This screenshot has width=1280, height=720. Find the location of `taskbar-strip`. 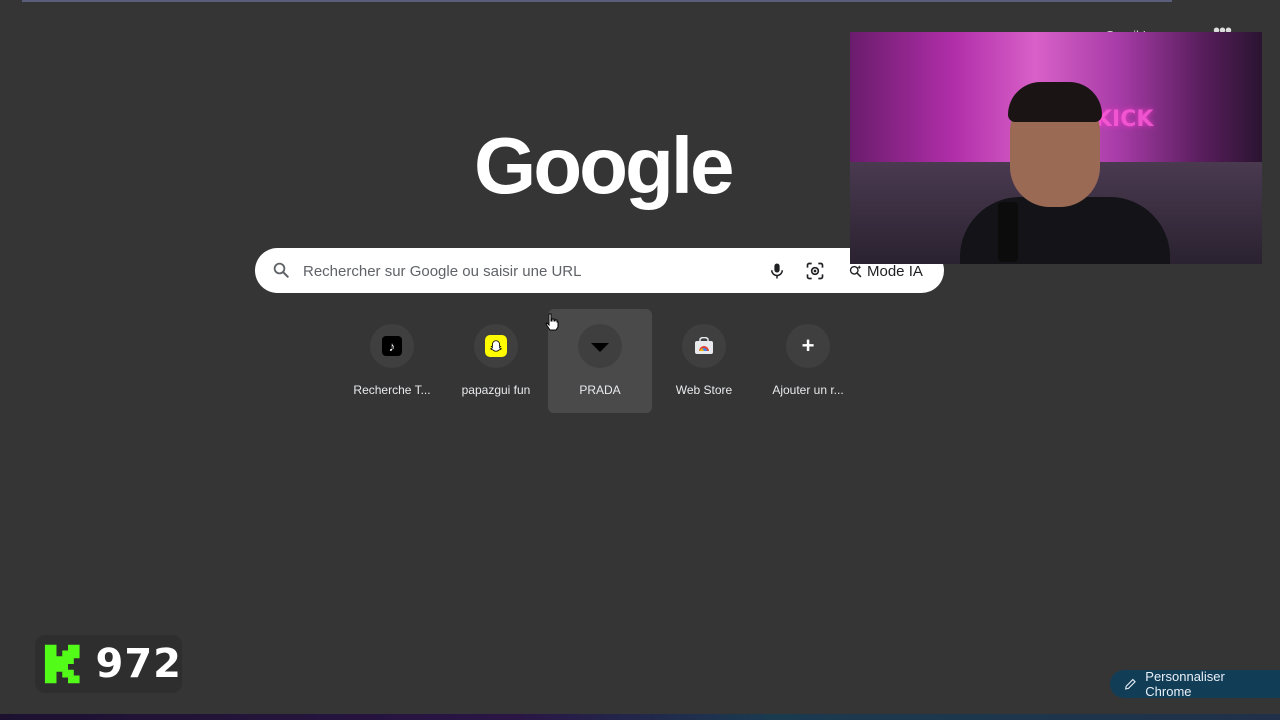

taskbar-strip is located at coordinates (640, 717).